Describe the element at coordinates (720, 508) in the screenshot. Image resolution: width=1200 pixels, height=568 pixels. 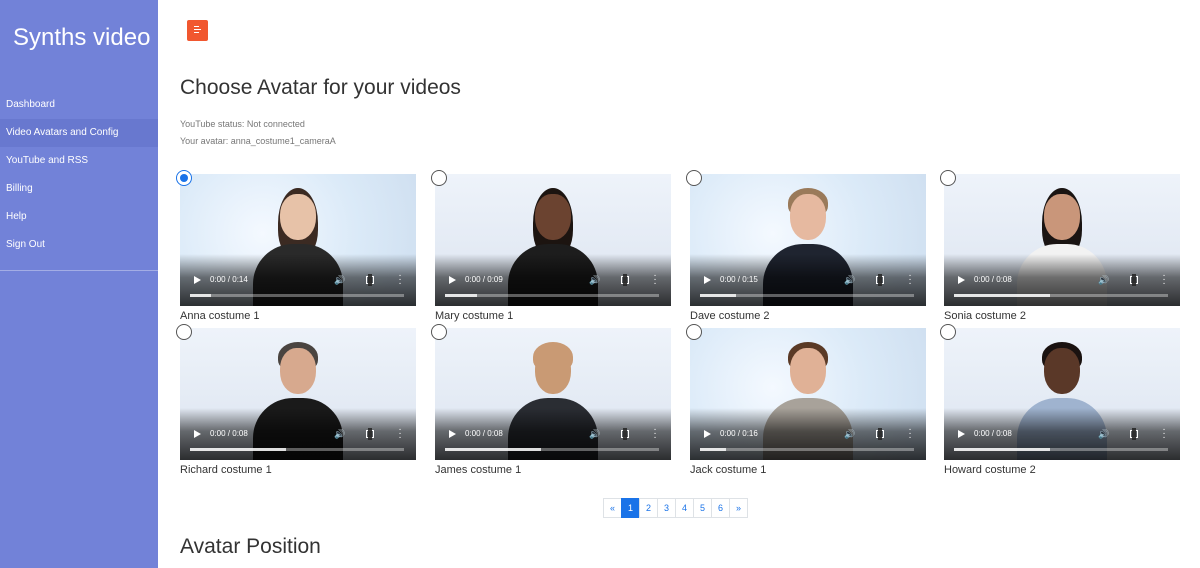
I see `pagination-page-6: 6` at that location.